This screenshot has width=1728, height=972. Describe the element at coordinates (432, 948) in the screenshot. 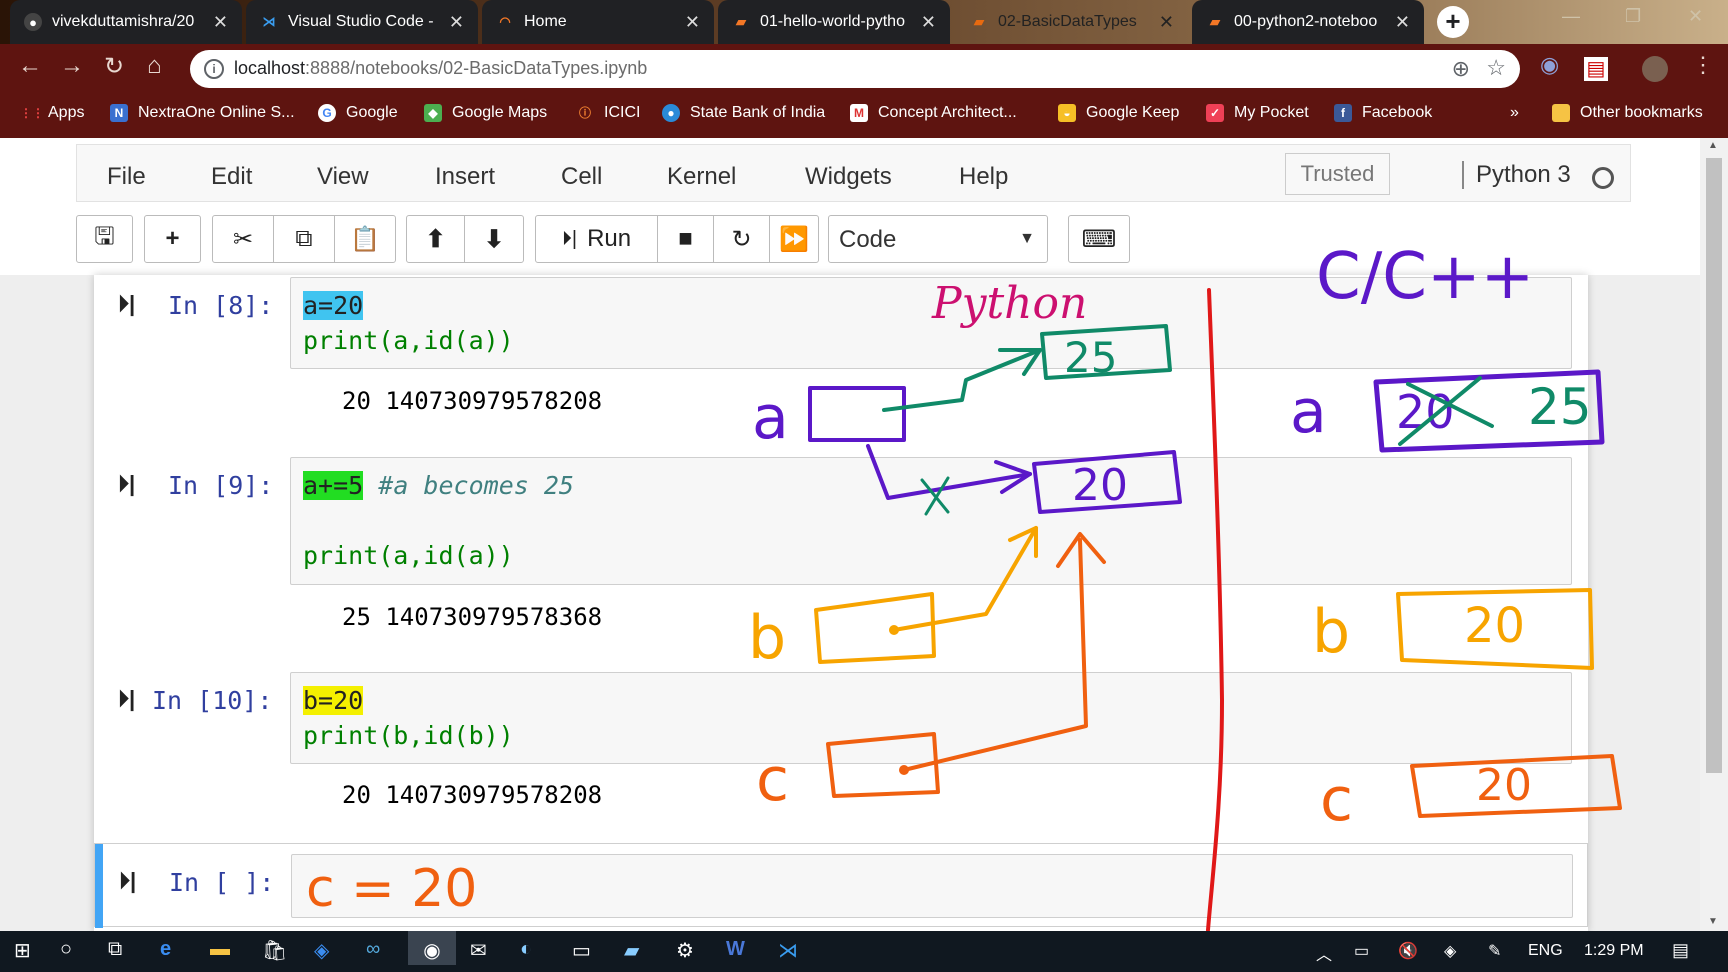

I see `chrome-icon: ◉` at that location.